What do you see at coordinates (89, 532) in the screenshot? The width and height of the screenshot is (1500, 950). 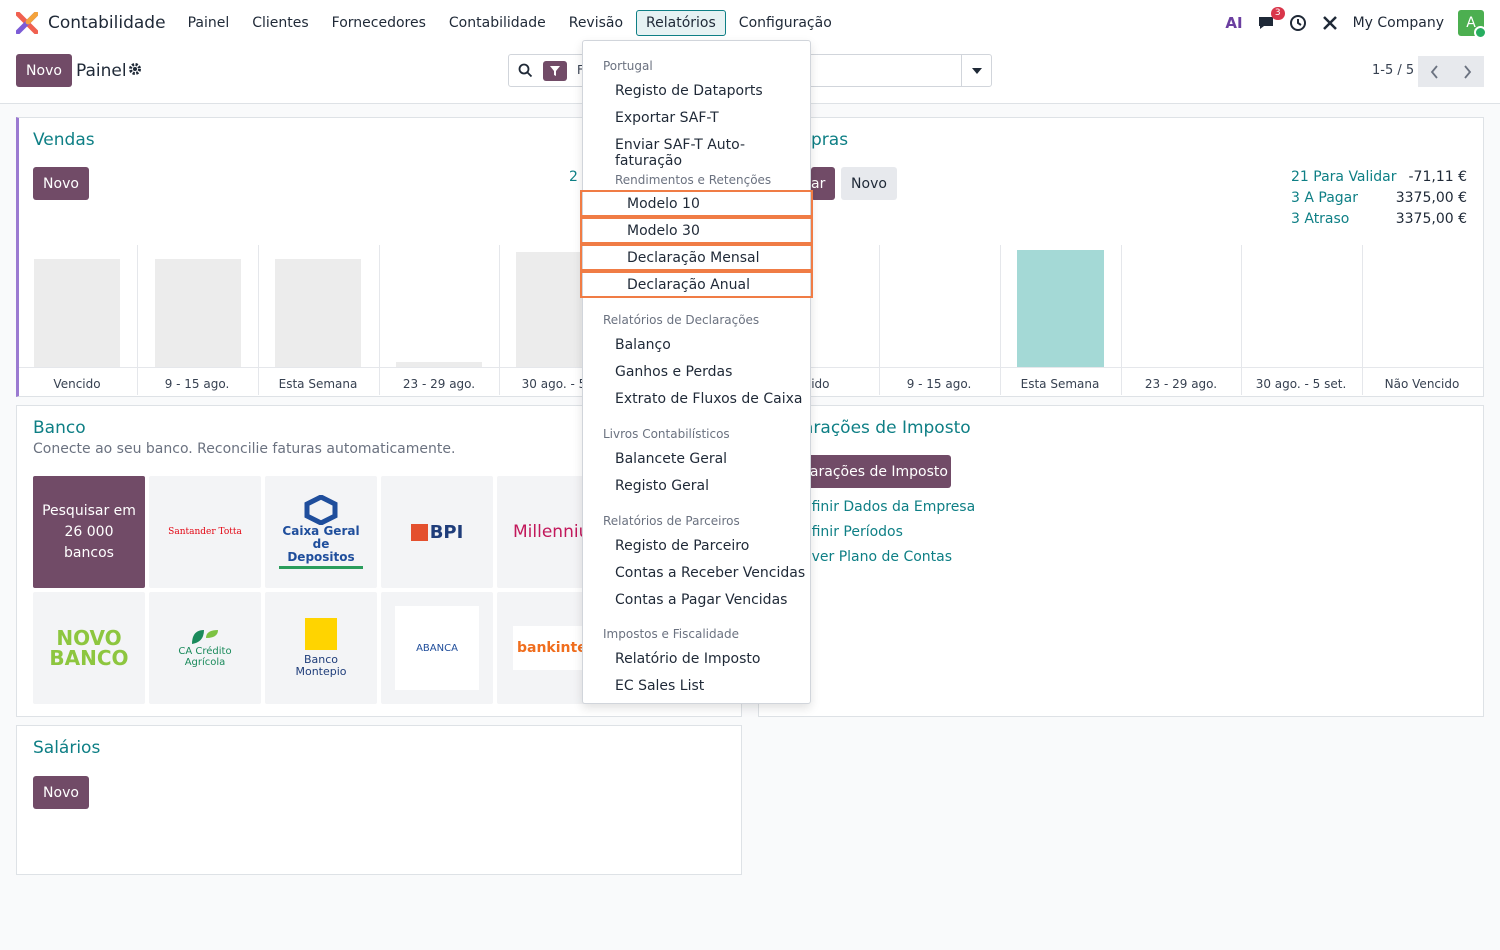 I see `search-banks-button: Pesquisar em 26 000 bancos` at bounding box center [89, 532].